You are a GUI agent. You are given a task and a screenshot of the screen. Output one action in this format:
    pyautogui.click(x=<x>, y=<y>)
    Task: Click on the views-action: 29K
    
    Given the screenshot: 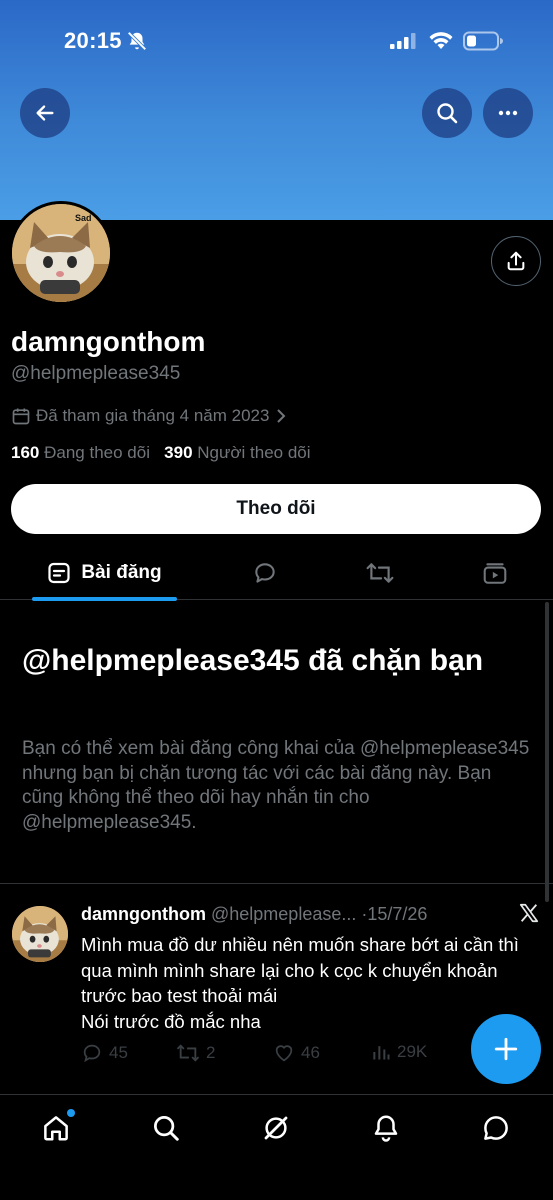 What is the action you would take?
    pyautogui.click(x=399, y=1052)
    